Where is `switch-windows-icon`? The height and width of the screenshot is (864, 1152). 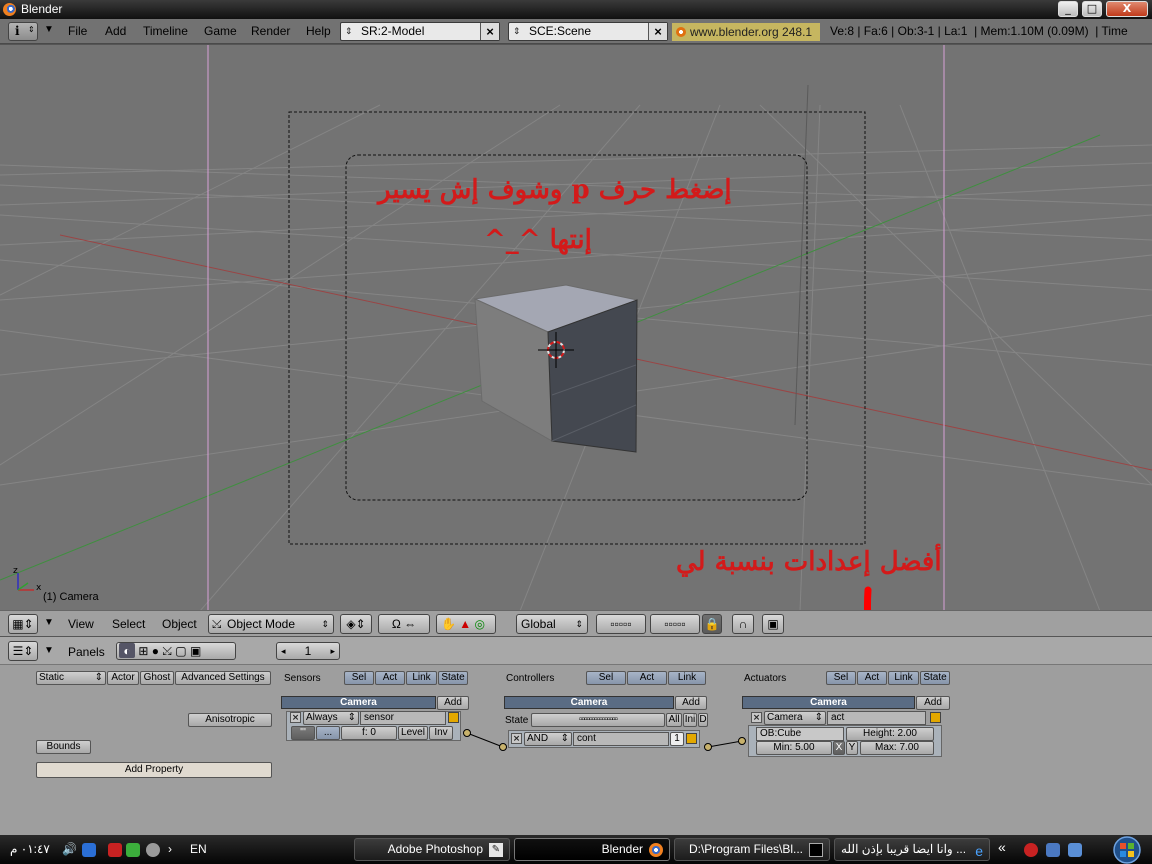 switch-windows-icon is located at coordinates (1075, 850).